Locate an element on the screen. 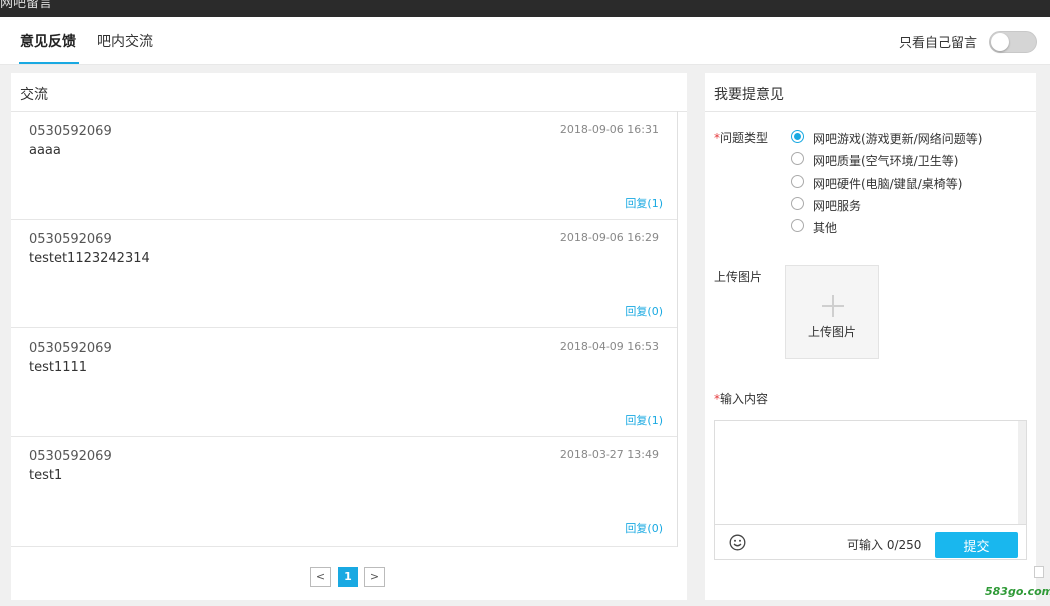  toggle-knob is located at coordinates (1000, 42).